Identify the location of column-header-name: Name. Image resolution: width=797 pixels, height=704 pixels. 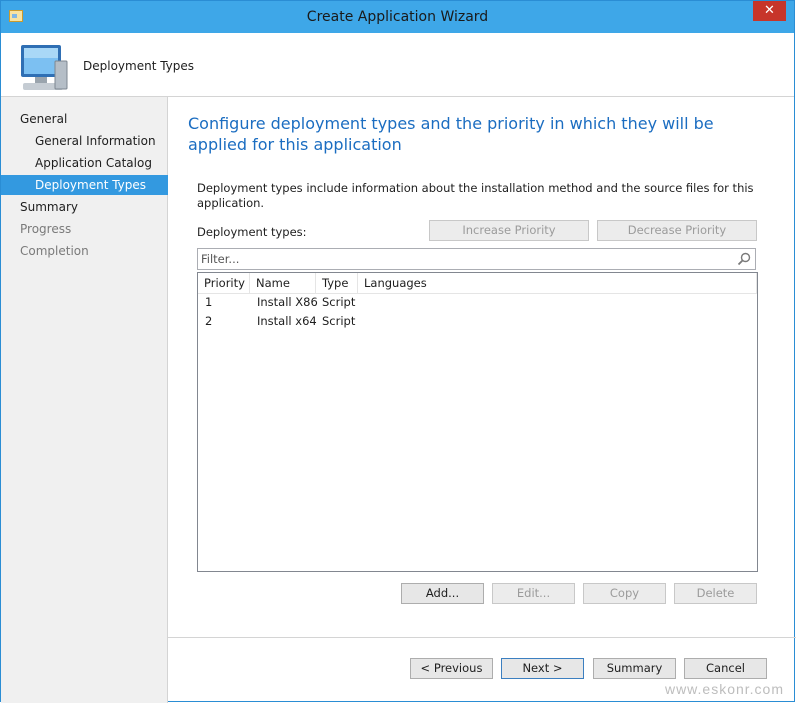
(283, 283).